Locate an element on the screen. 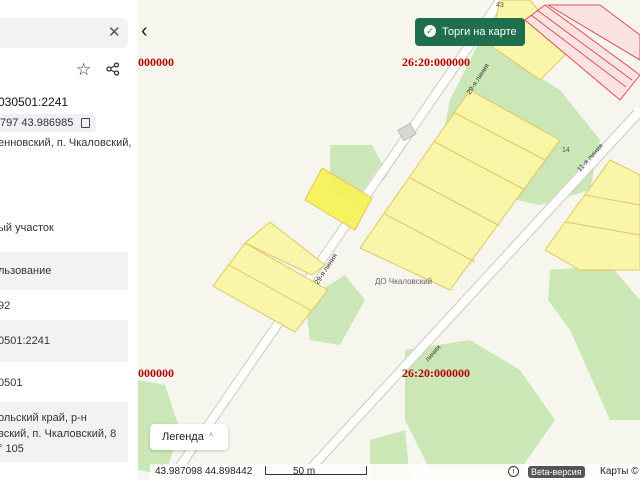 The image size is (640, 480). maps-credit: Карты © Я is located at coordinates (620, 471).